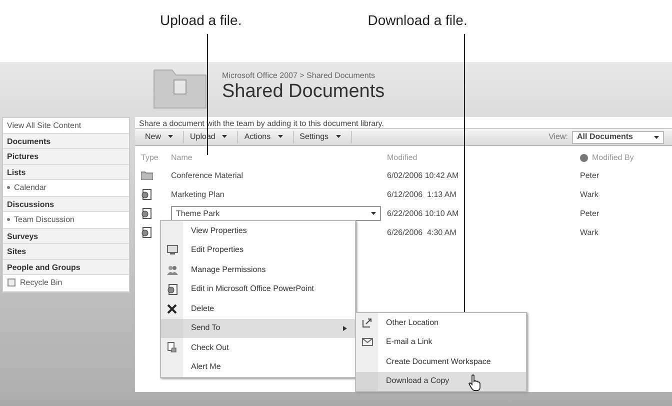 The image size is (672, 406). Describe the element at coordinates (418, 20) in the screenshot. I see `callout-label: Download a file.` at that location.